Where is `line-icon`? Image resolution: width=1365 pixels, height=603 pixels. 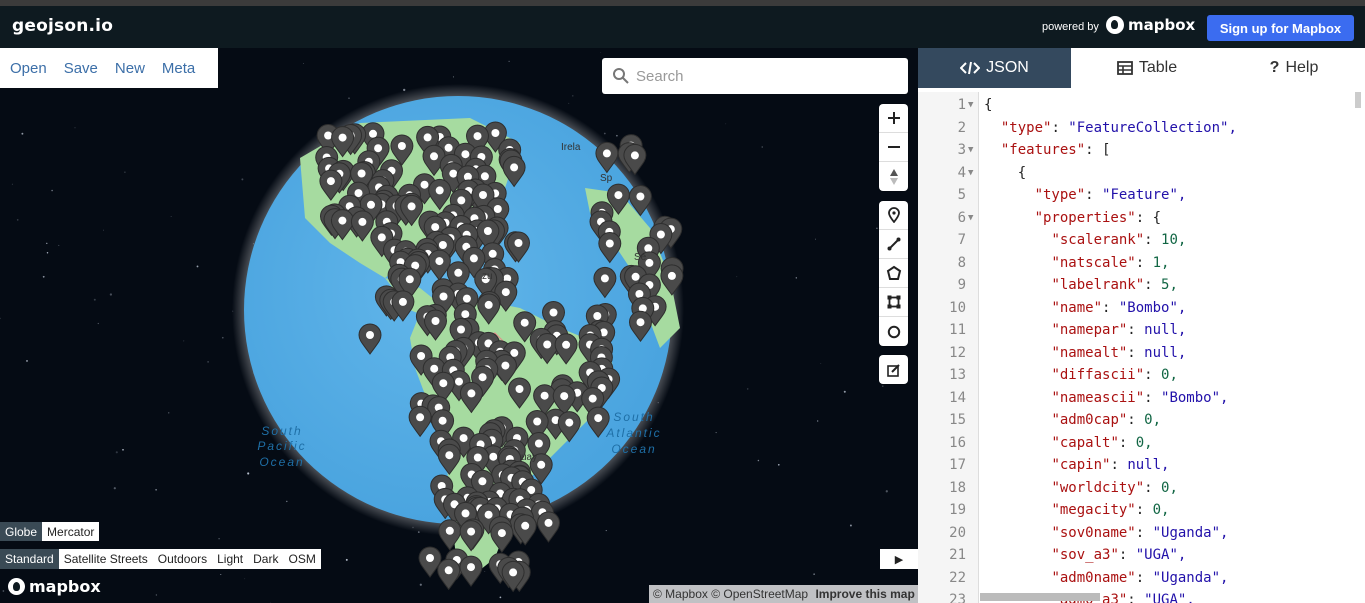
line-icon is located at coordinates (893, 244).